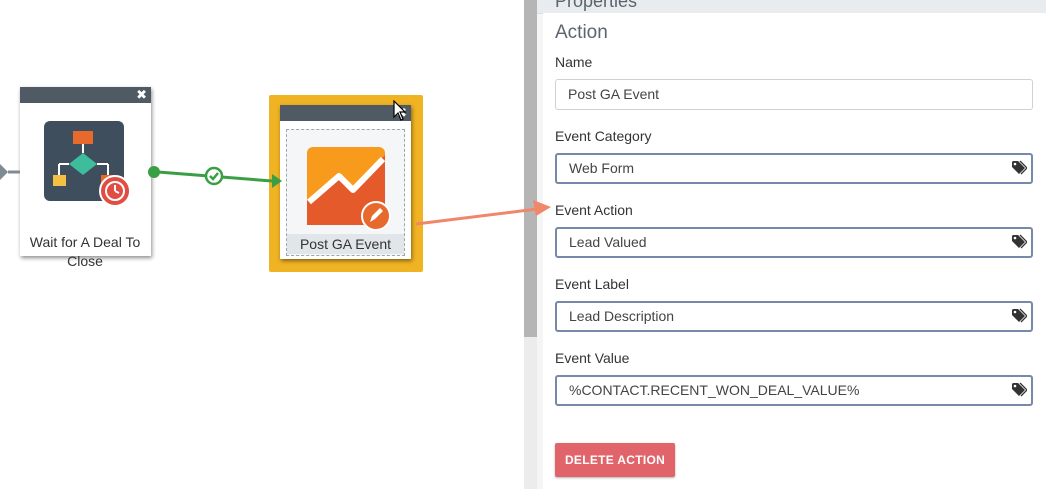 Image resolution: width=1046 pixels, height=489 pixels. I want to click on canvas-scrollbar, so click(530, 244).